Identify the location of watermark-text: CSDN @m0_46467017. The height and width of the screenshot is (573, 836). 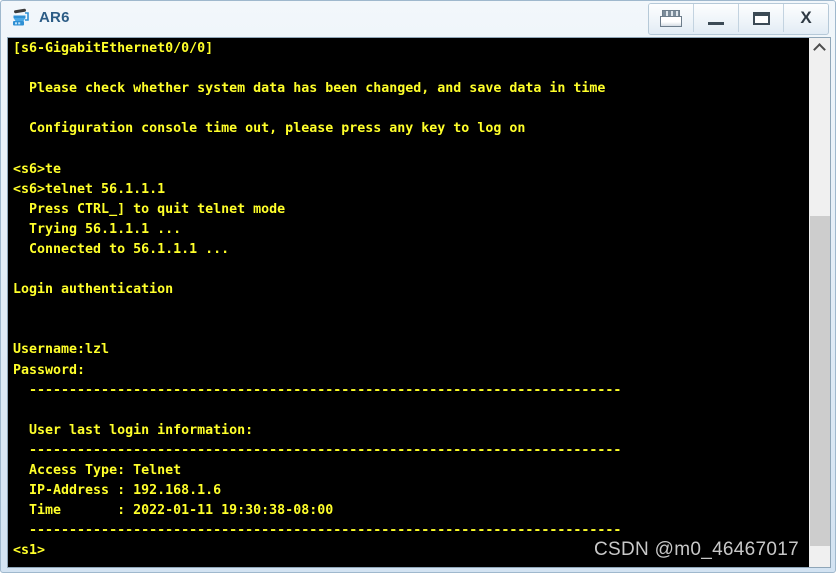
(696, 549).